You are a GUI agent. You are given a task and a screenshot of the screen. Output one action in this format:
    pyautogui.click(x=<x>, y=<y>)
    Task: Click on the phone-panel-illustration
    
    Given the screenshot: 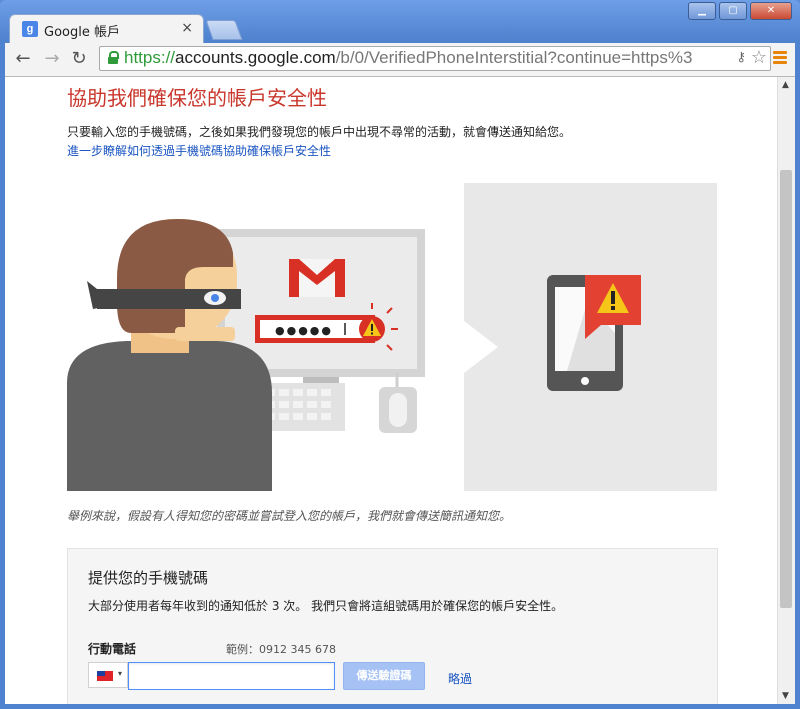 What is the action you would take?
    pyautogui.click(x=590, y=337)
    